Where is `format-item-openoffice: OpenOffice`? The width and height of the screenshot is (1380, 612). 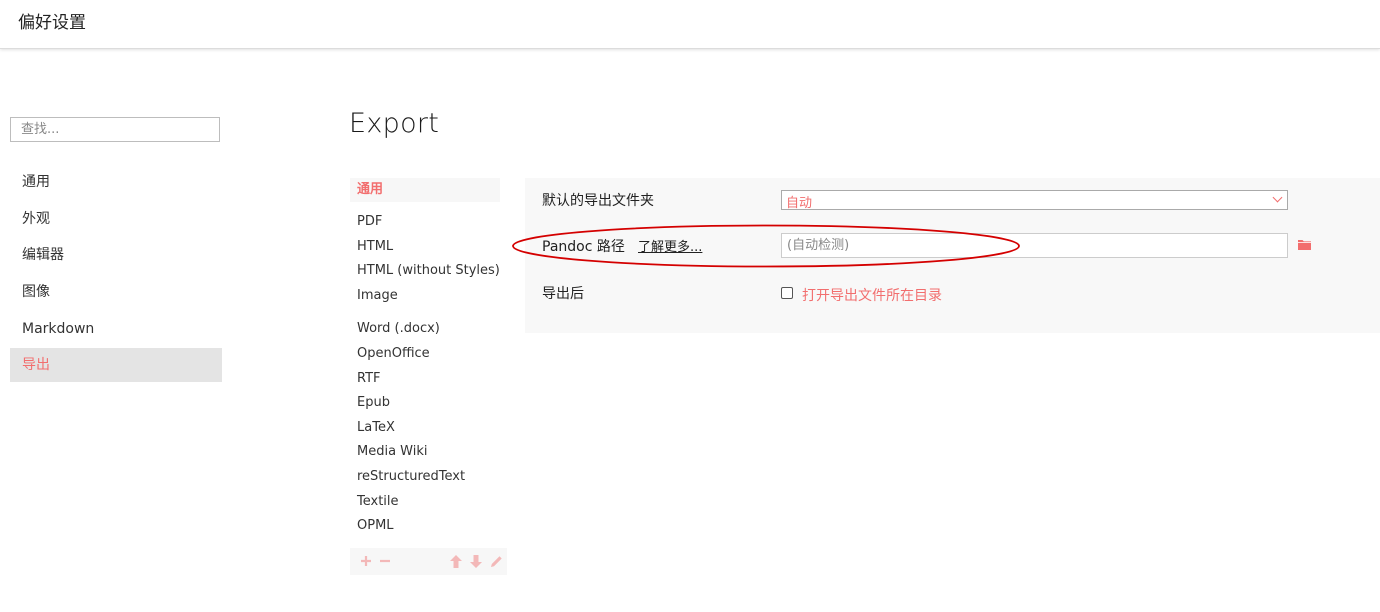
format-item-openoffice: OpenOffice is located at coordinates (425, 354).